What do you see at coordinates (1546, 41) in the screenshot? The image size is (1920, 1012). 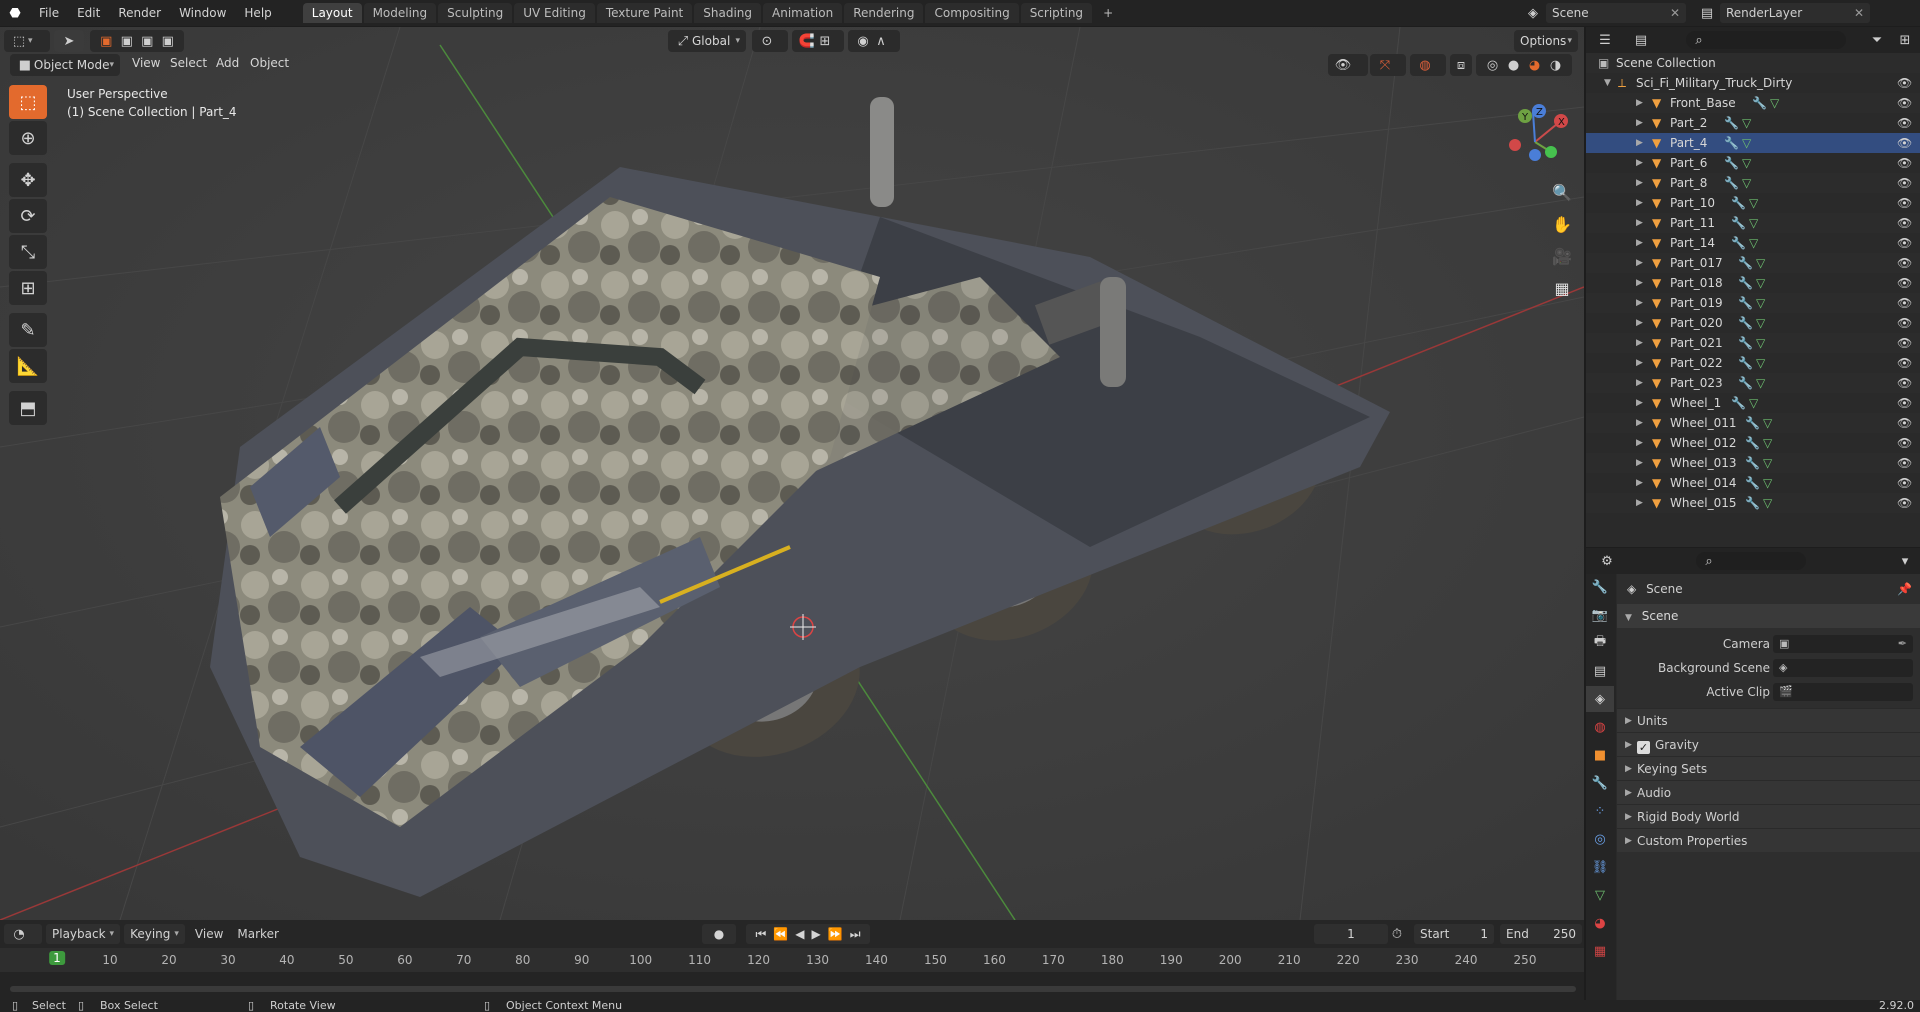 I see `options-dropdown: Options ▾` at bounding box center [1546, 41].